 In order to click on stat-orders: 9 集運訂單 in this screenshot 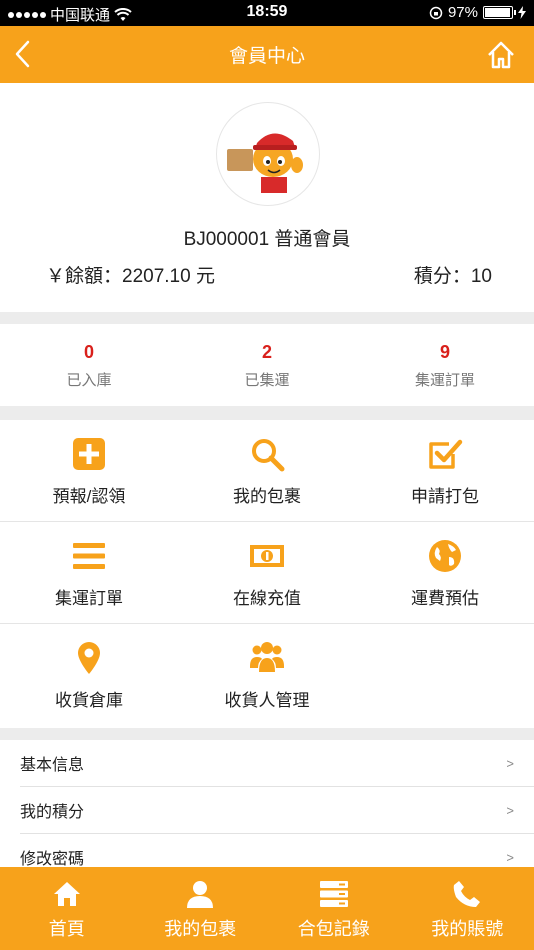, I will do `click(445, 365)`.